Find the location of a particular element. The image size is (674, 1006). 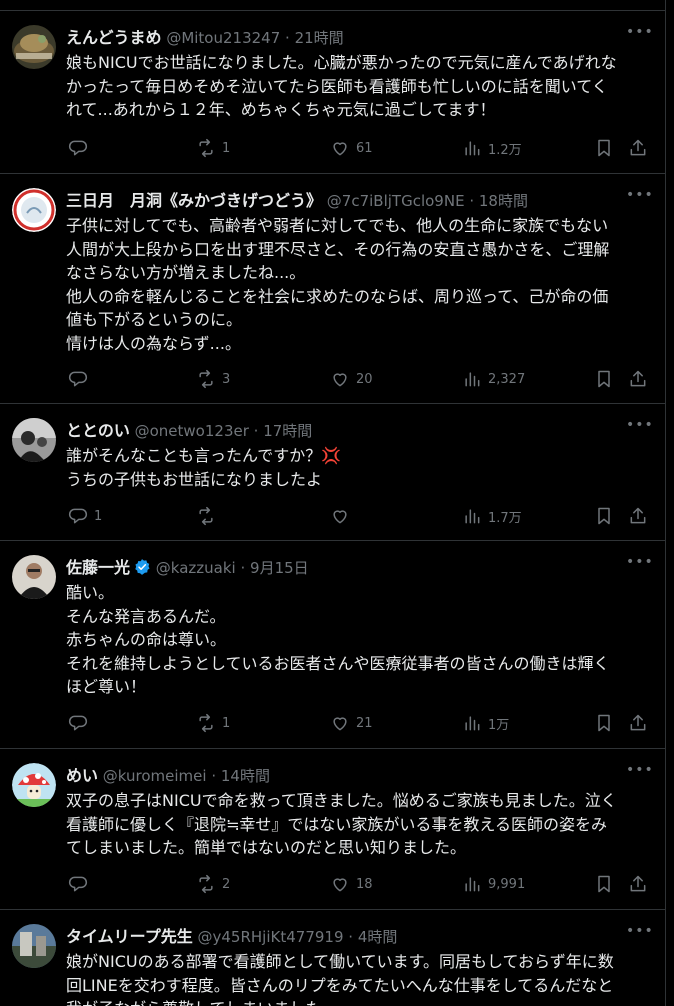

retweet-button is located at coordinates (209, 516).